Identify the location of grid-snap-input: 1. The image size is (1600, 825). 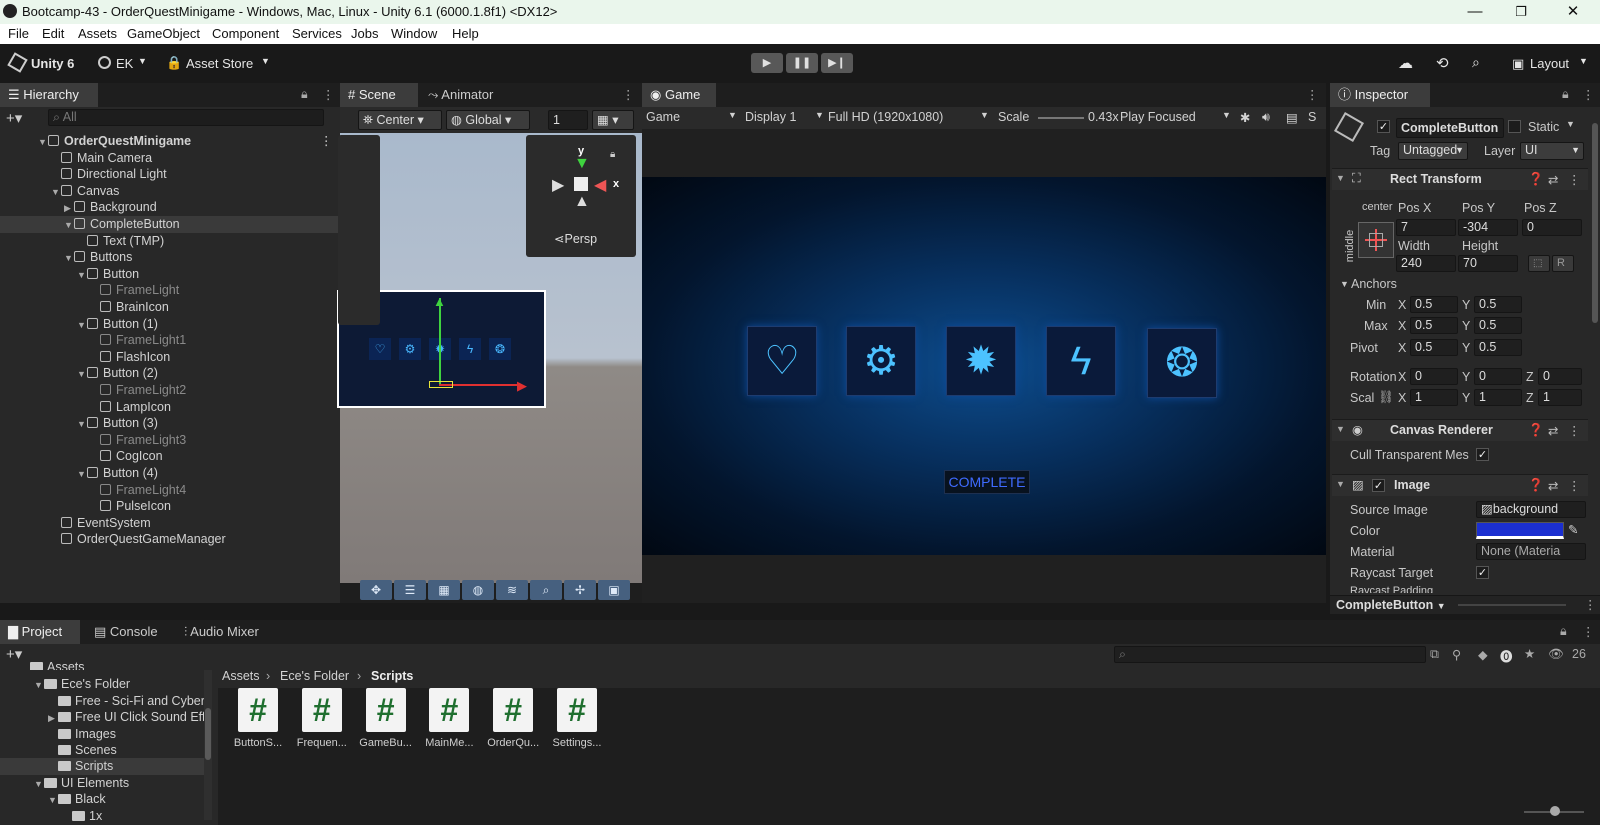
(568, 120).